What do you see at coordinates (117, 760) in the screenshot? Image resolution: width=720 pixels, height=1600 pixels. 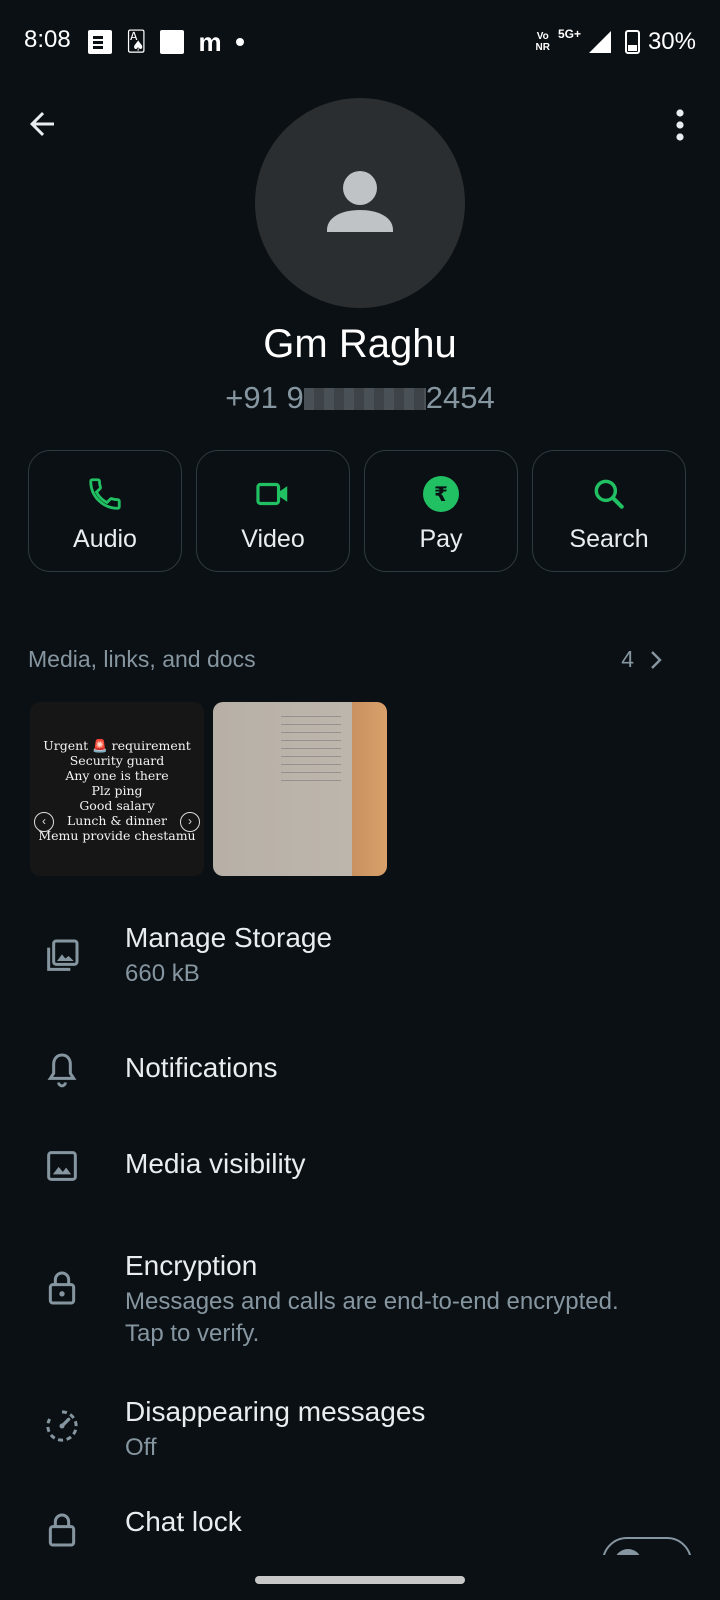 I see `thumbnail-text-line: Security guard` at bounding box center [117, 760].